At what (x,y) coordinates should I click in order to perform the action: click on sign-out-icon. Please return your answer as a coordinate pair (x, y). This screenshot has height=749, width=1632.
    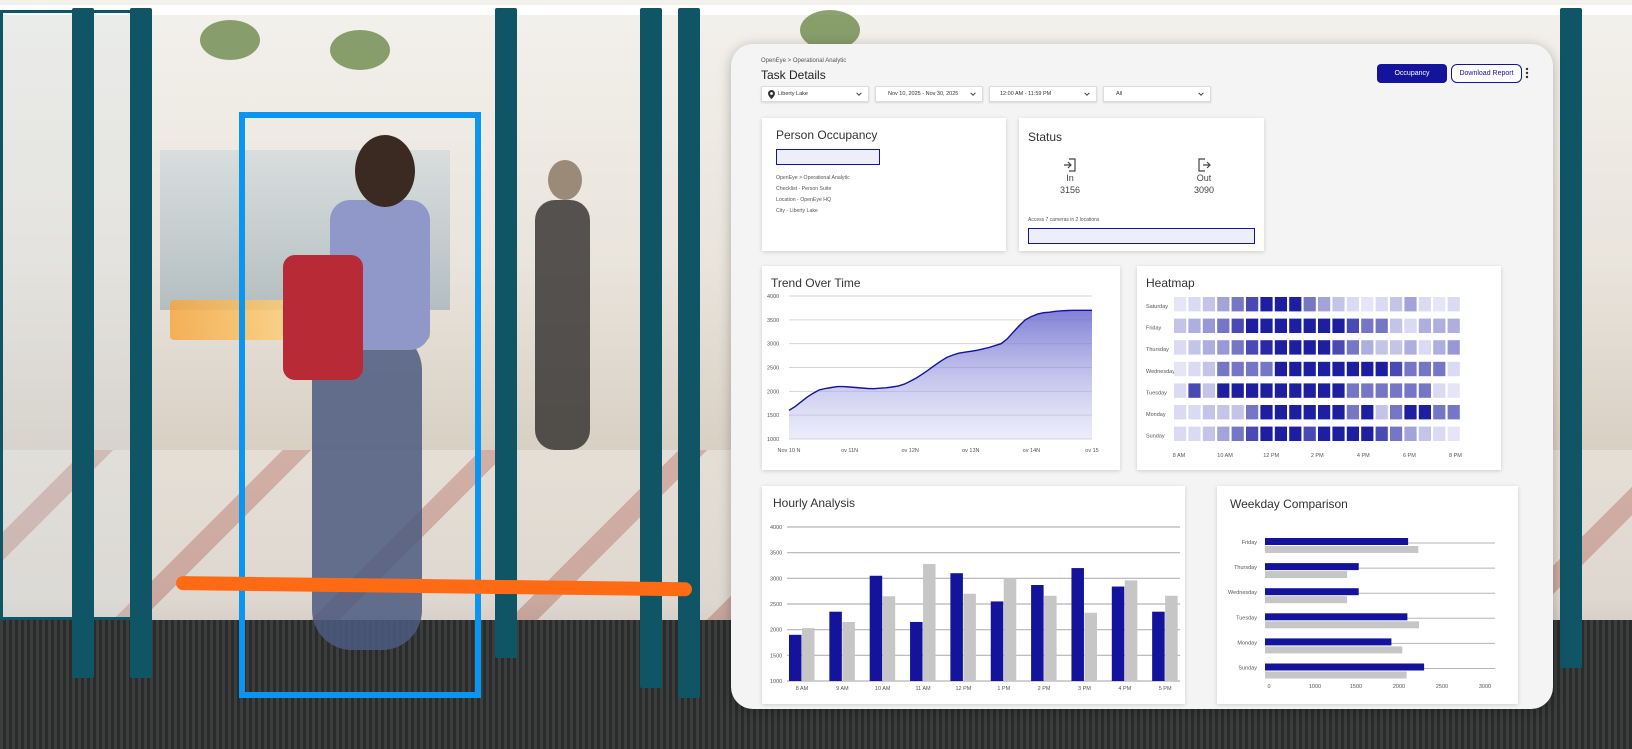
    Looking at the image, I should click on (1204, 165).